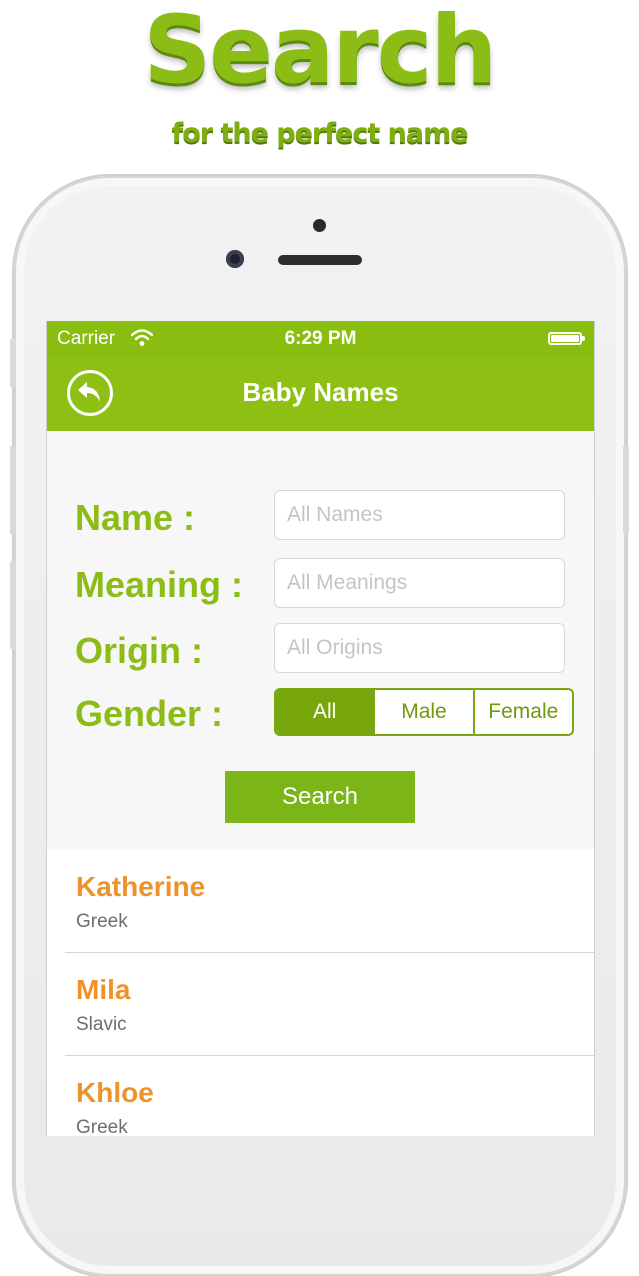  What do you see at coordinates (566, 338) in the screenshot?
I see `battery-icon` at bounding box center [566, 338].